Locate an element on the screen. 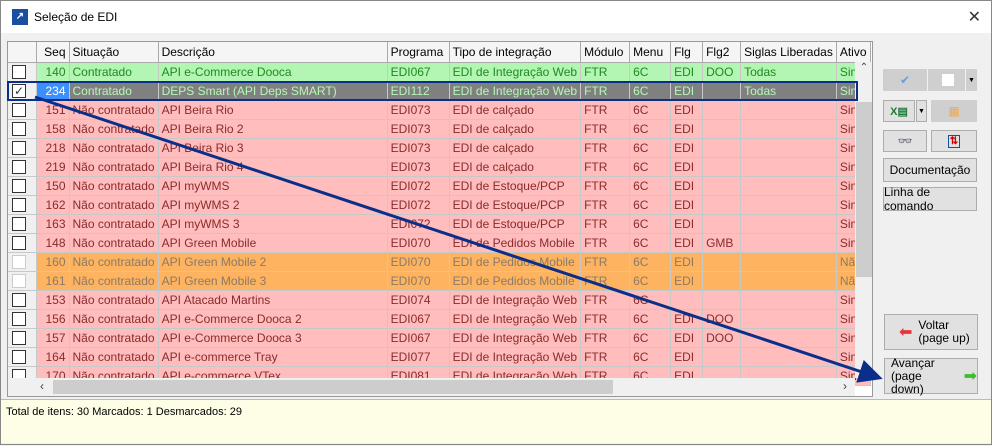 The height and width of the screenshot is (446, 992). cell-siglas: Todas is located at coordinates (788, 91).